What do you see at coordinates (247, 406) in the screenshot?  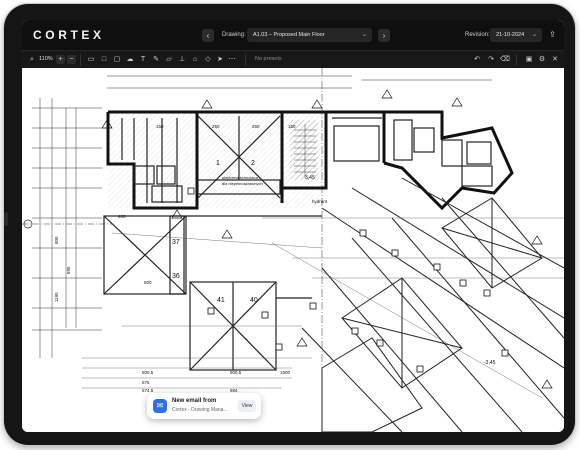 I see `toast-view-button: View` at bounding box center [247, 406].